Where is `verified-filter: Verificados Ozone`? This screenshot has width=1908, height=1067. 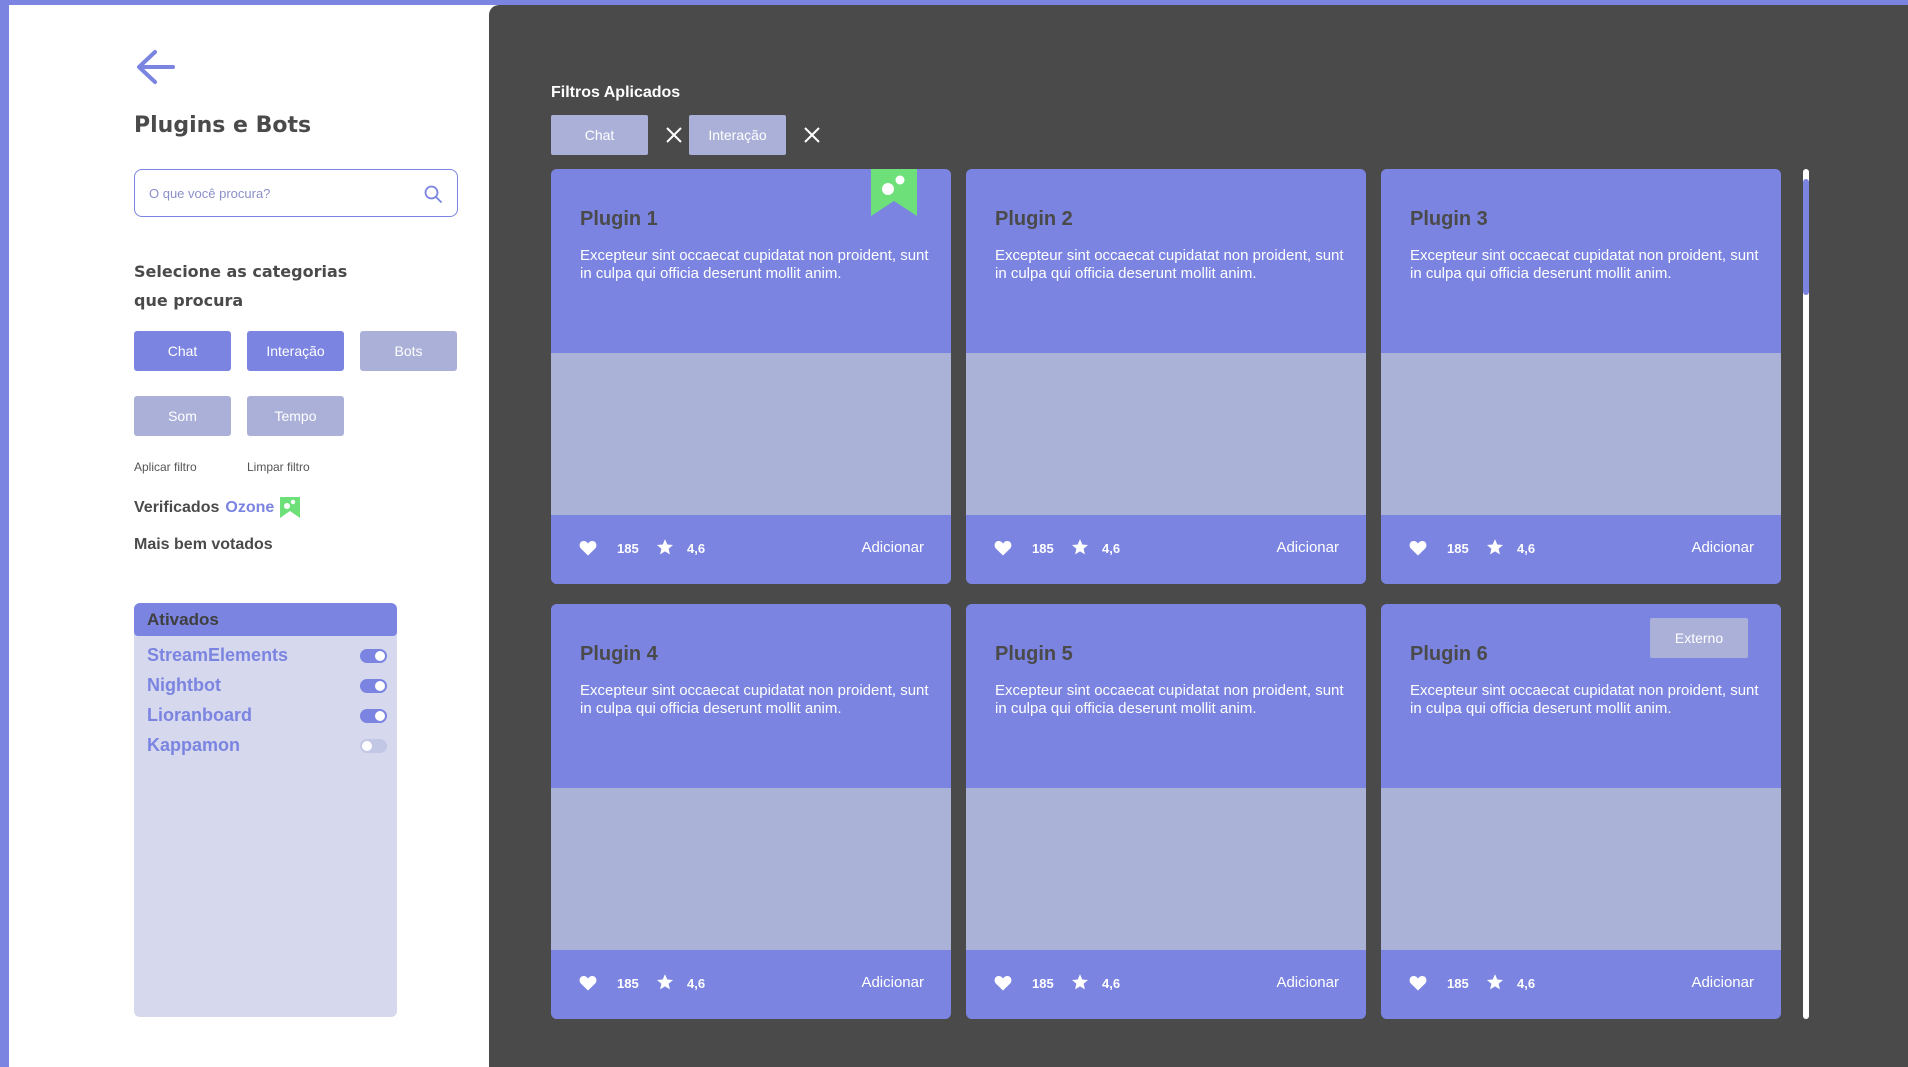 verified-filter: Verificados Ozone is located at coordinates (217, 507).